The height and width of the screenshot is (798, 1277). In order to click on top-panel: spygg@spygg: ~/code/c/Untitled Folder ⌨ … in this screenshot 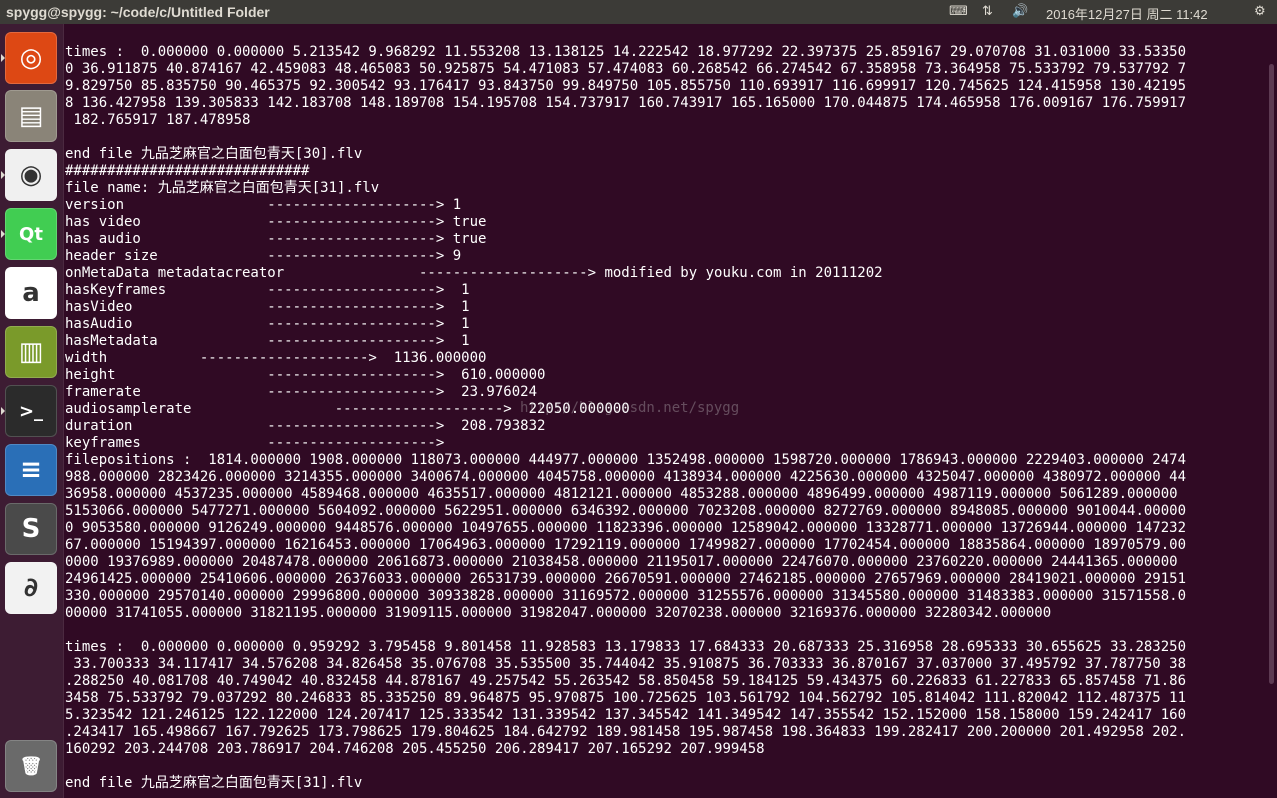, I will do `click(638, 12)`.